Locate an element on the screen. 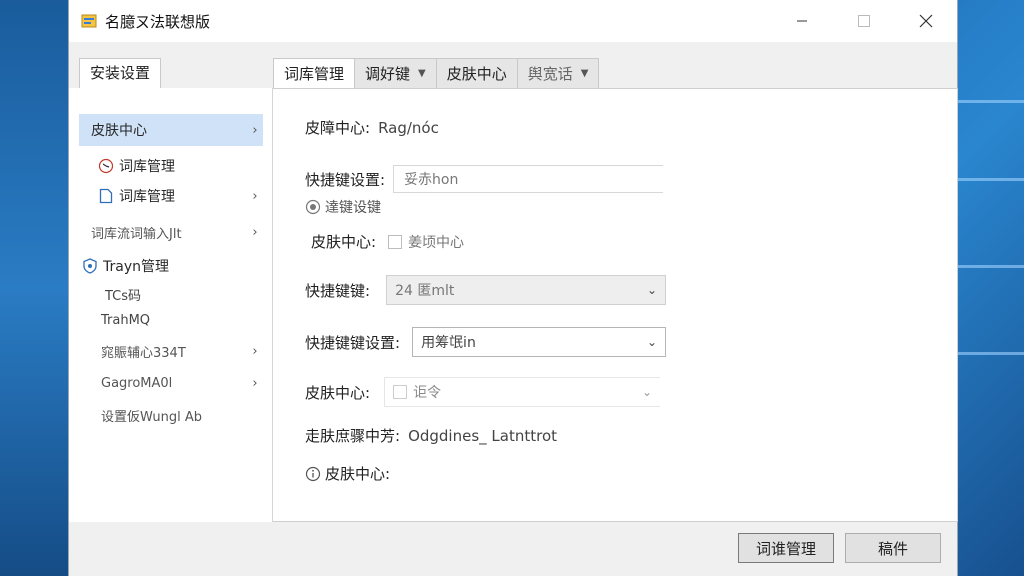 This screenshot has width=1024, height=576. shortcut-settings-row: 快捷键设置: 妥赤hon is located at coordinates (484, 179).